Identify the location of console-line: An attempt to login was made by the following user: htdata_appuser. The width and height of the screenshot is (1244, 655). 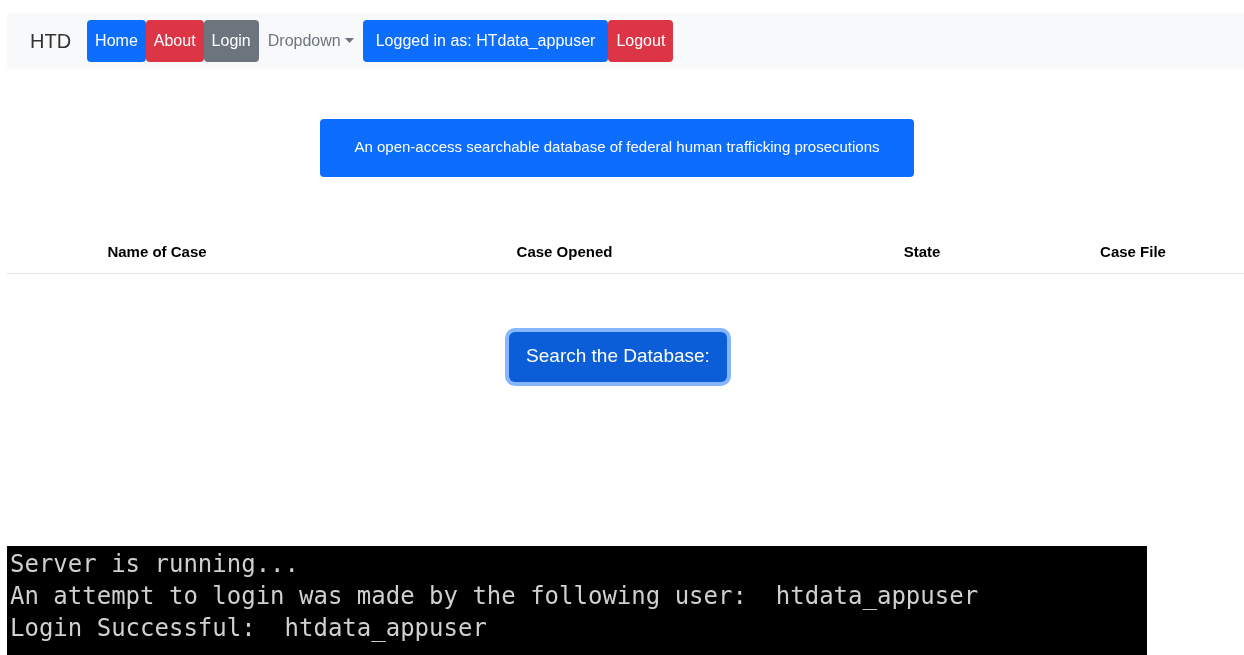
(495, 596).